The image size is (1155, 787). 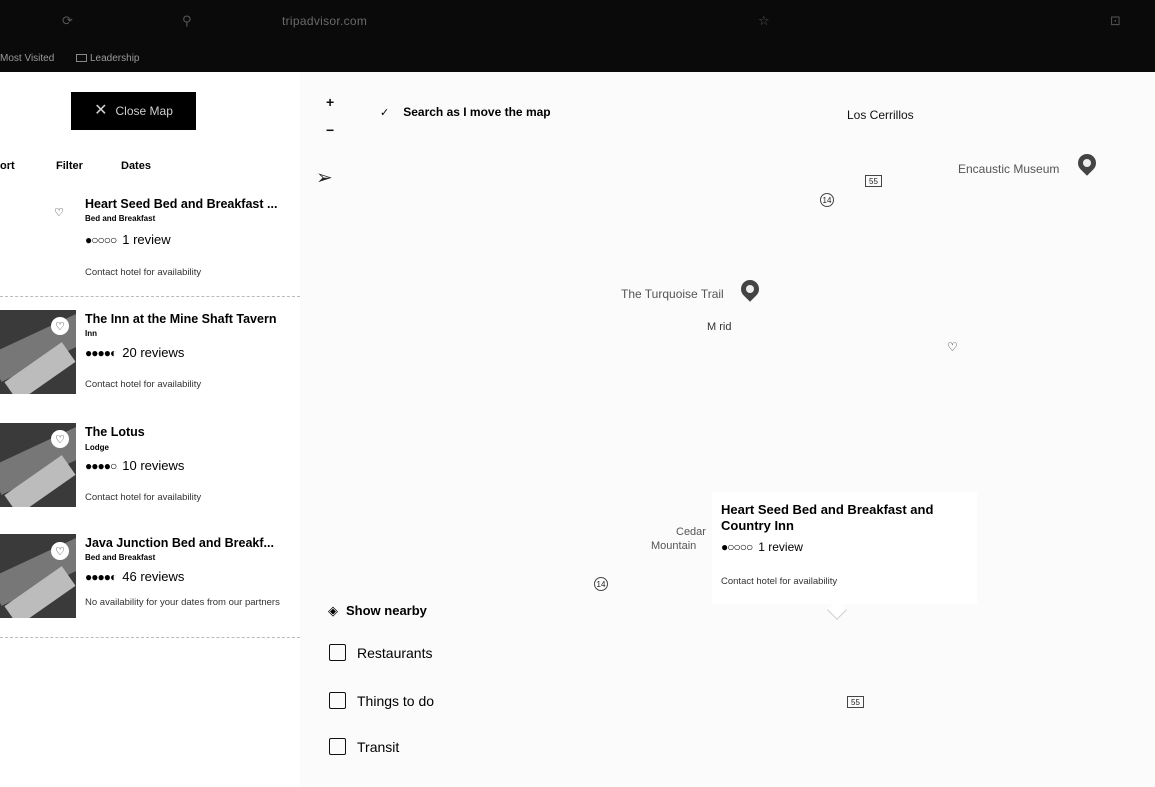 I want to click on search-as-move-toggle: ✓ Search as I move the map, so click(x=465, y=112).